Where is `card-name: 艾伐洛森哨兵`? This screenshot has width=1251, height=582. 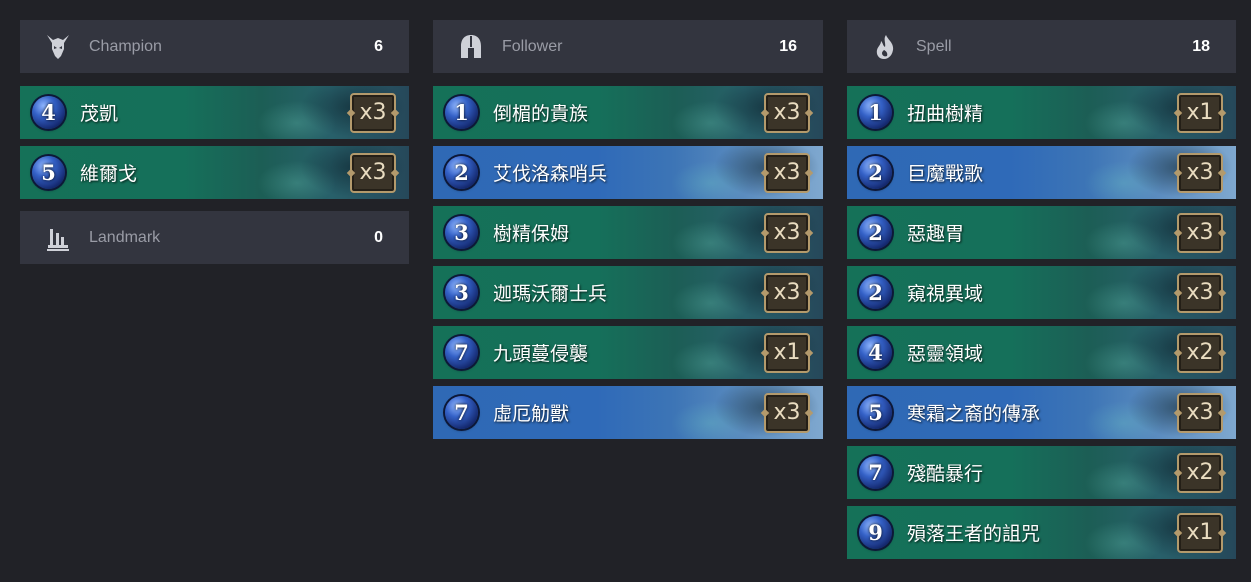 card-name: 艾伐洛森哨兵 is located at coordinates (550, 174).